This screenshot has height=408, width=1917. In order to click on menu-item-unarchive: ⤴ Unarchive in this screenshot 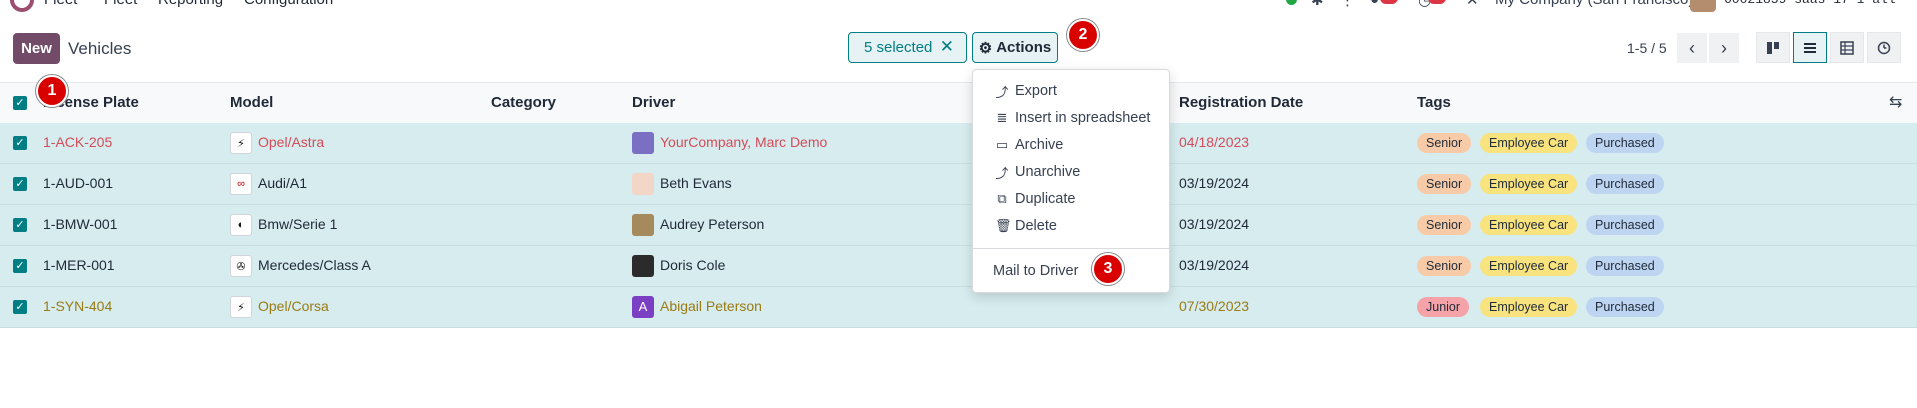, I will do `click(1071, 172)`.